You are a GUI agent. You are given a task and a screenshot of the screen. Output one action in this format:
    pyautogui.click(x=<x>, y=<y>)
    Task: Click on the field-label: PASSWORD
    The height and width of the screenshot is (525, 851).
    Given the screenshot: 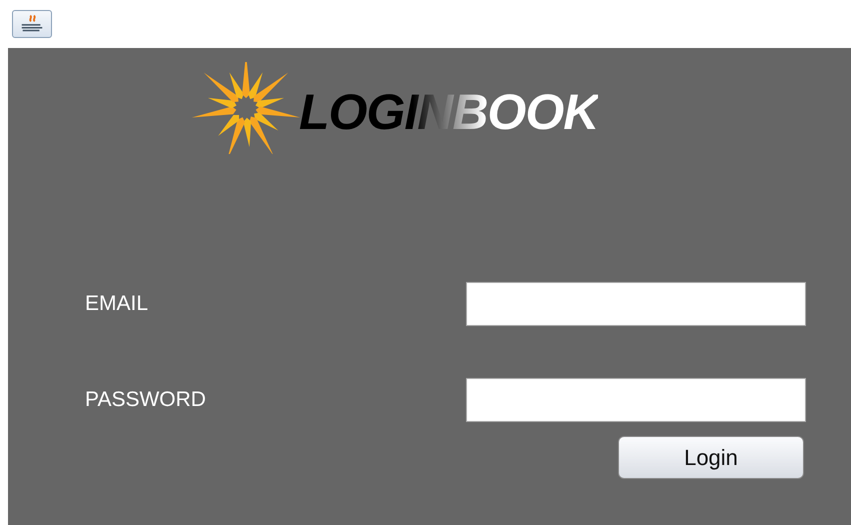 What is the action you would take?
    pyautogui.click(x=146, y=400)
    